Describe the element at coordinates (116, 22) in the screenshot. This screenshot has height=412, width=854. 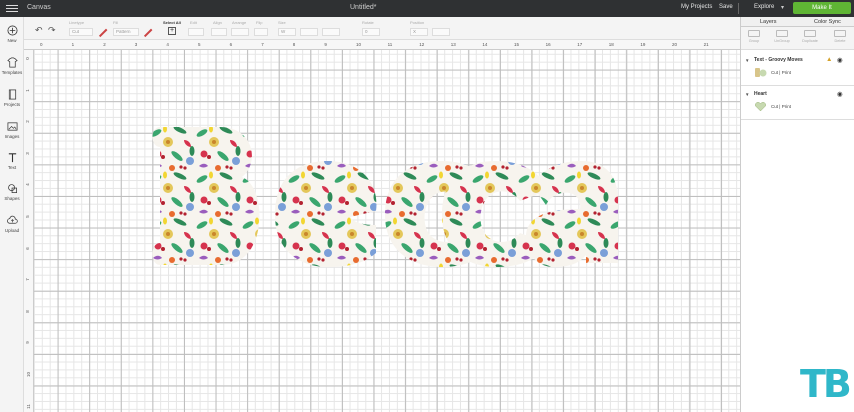
I see `fill-label: Fill` at that location.